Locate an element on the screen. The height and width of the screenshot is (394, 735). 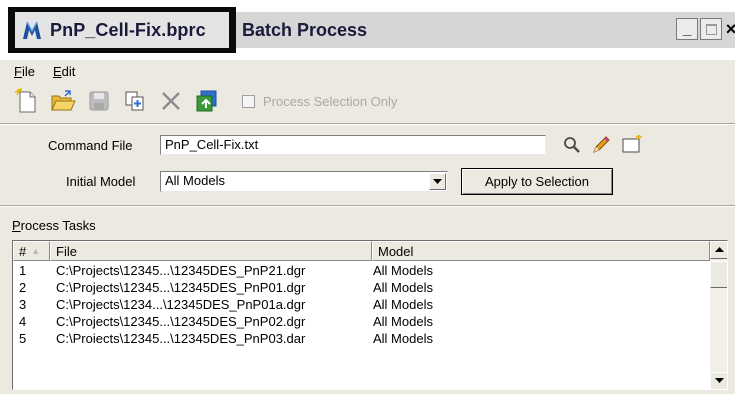
process-selection-only-option: Process Selection Only is located at coordinates (319, 101).